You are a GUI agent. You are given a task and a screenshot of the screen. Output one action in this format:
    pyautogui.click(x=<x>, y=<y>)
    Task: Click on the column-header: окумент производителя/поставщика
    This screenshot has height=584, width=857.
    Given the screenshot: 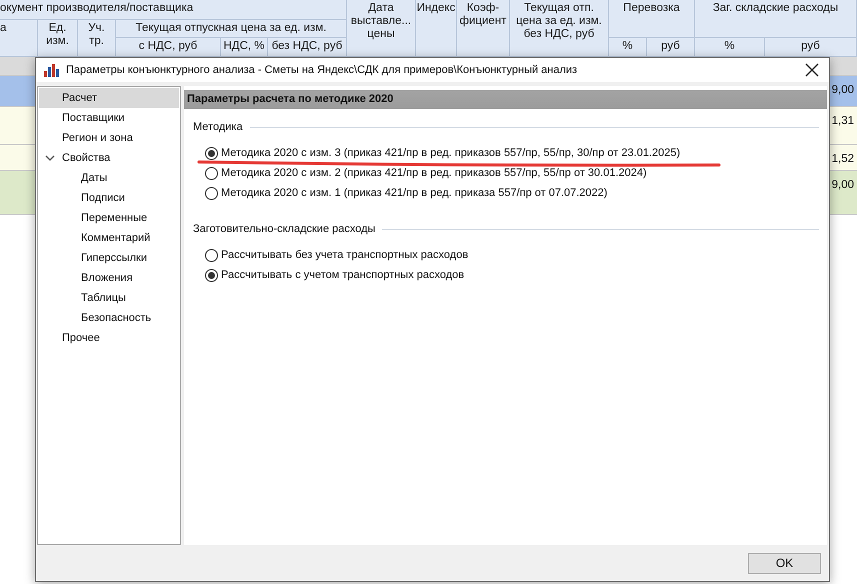 What is the action you would take?
    pyautogui.click(x=173, y=10)
    